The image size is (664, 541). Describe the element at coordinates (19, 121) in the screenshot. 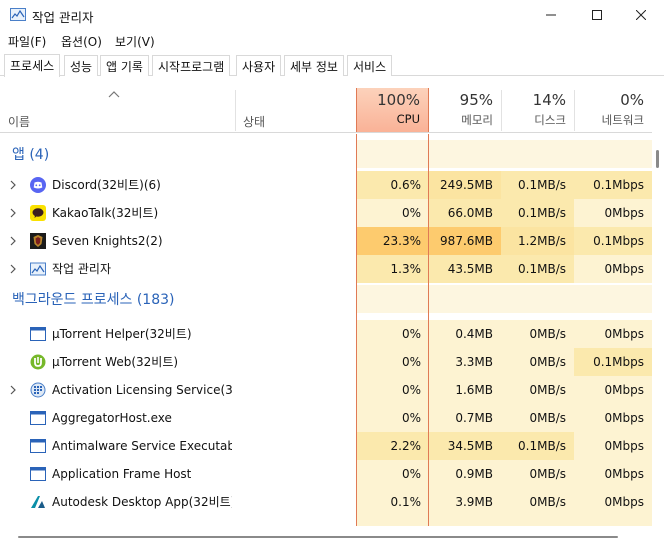

I see `column-name: 이름` at that location.